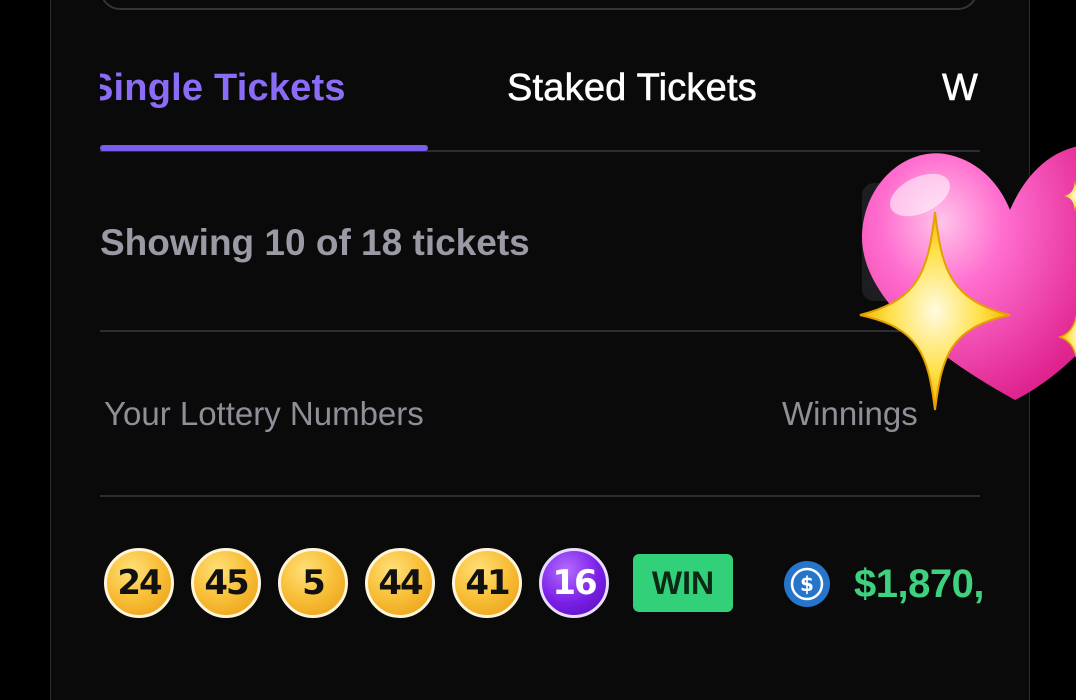  Describe the element at coordinates (139, 583) in the screenshot. I see `lottery-ball: 24` at that location.